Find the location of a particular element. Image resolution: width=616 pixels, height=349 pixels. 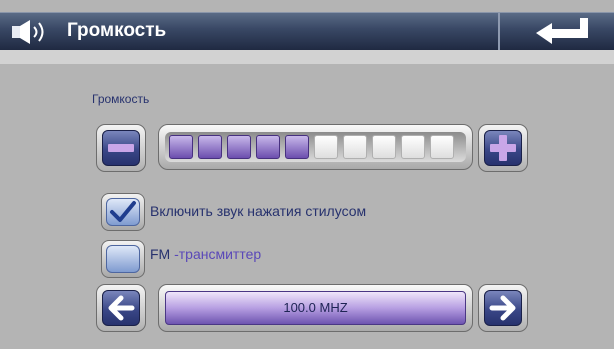

fm-transmitter-label: FM -трансмиттер is located at coordinates (205, 254).